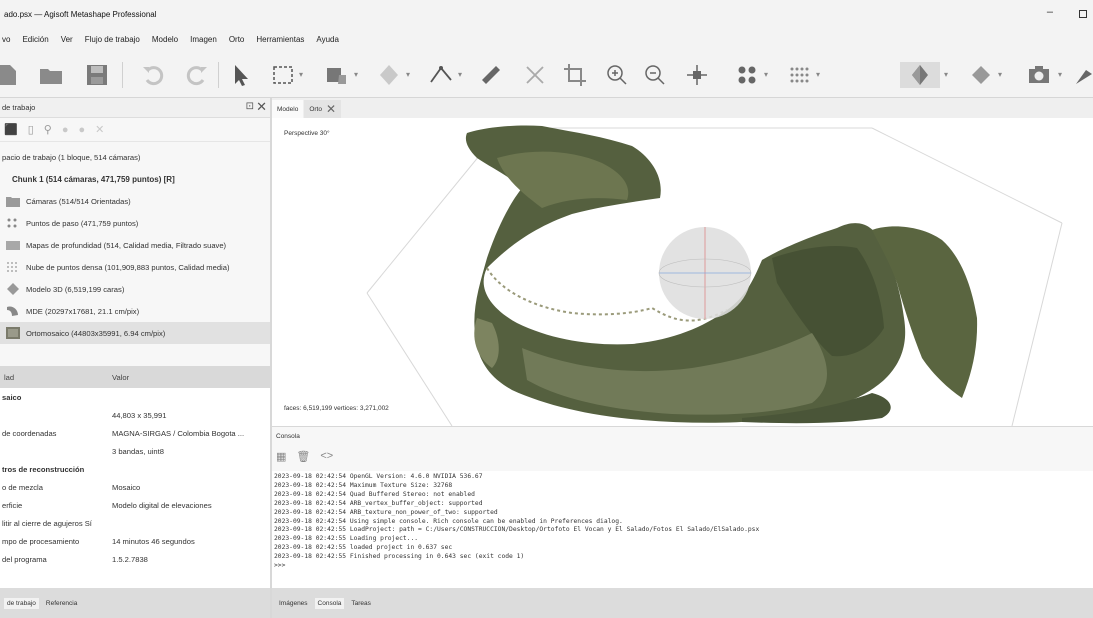 Image resolution: width=1093 pixels, height=618 pixels. What do you see at coordinates (920, 75) in the screenshot?
I see `model-view-icon` at bounding box center [920, 75].